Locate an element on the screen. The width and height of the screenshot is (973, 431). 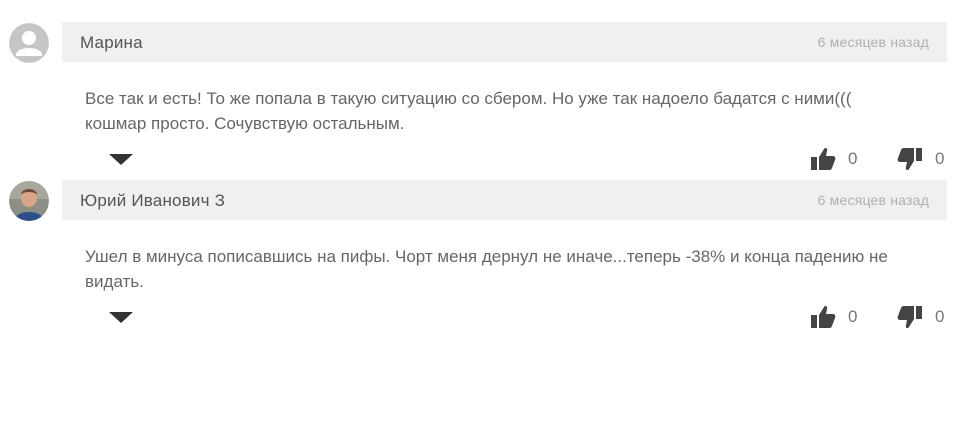
avatar-placeholder-icon is located at coordinates (29, 43).